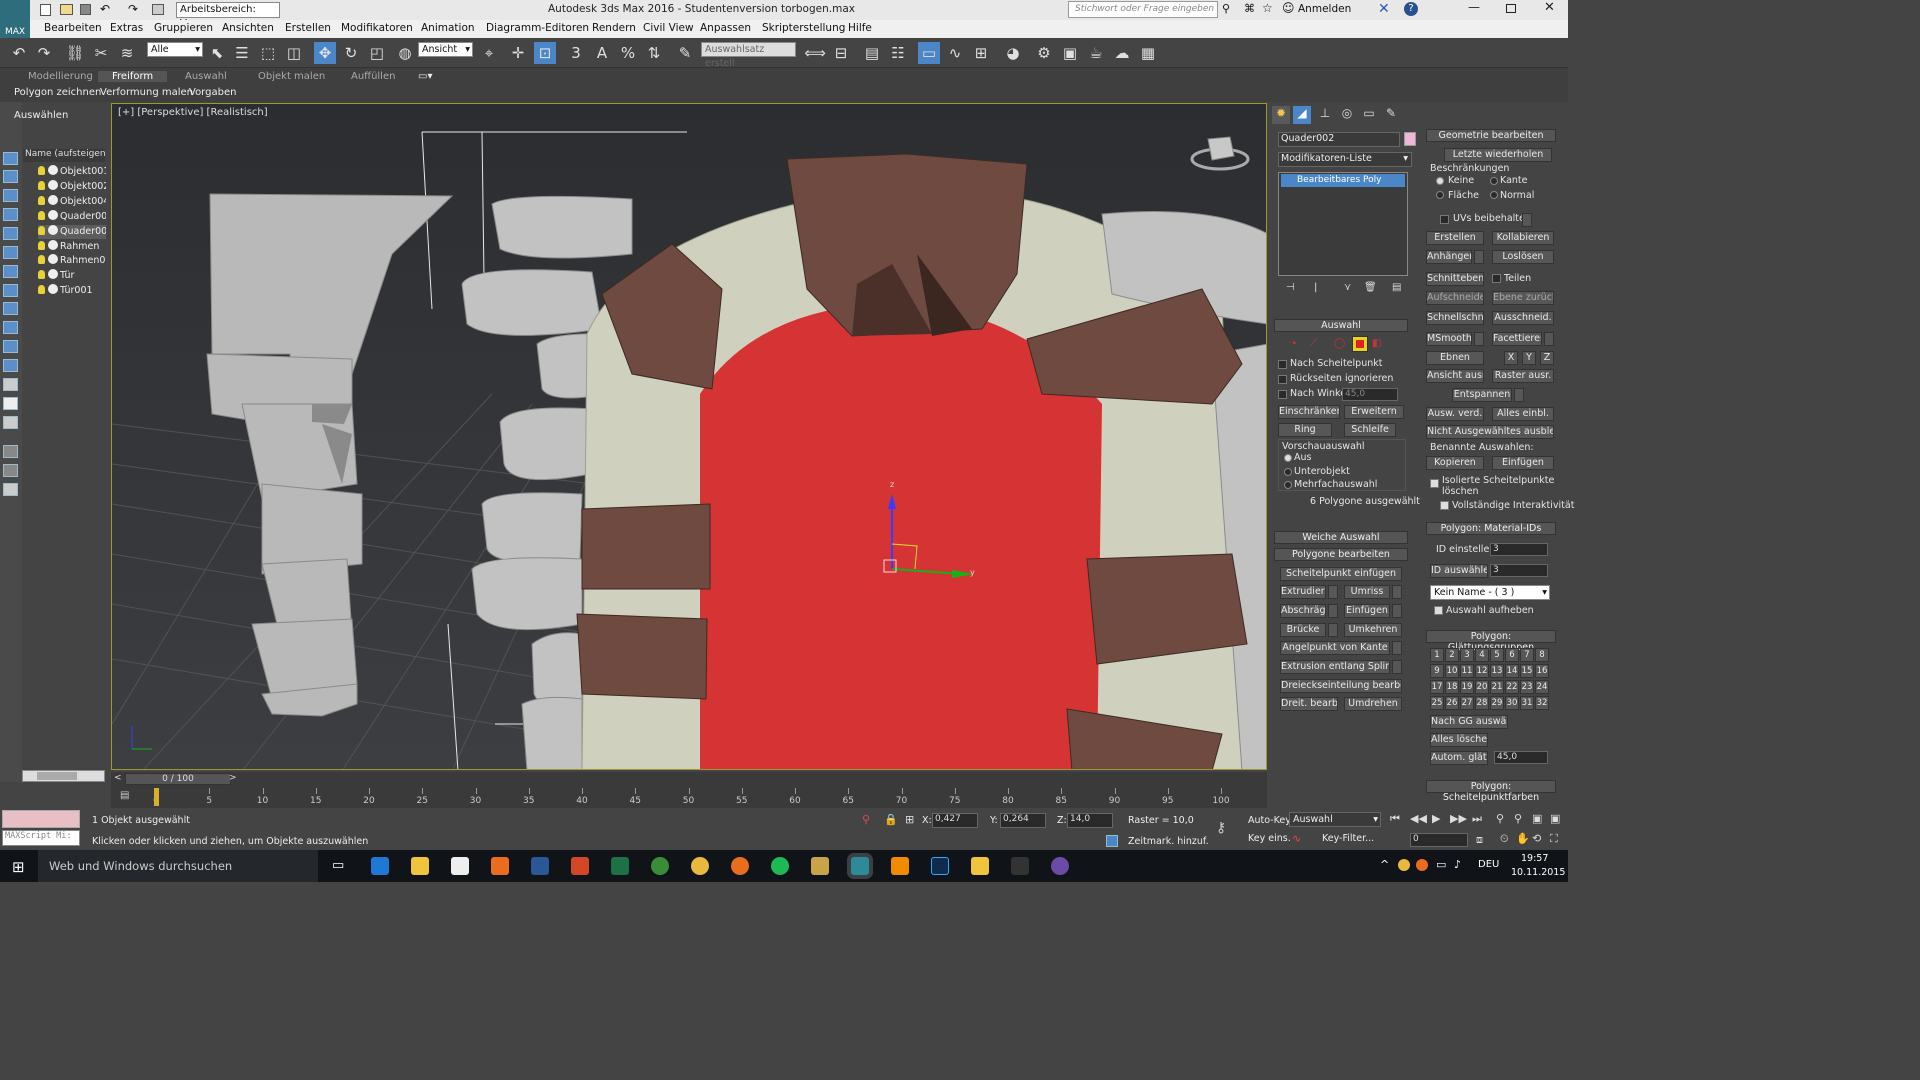 The image size is (1920, 1080). What do you see at coordinates (1494, 181) in the screenshot?
I see `kante-radio` at bounding box center [1494, 181].